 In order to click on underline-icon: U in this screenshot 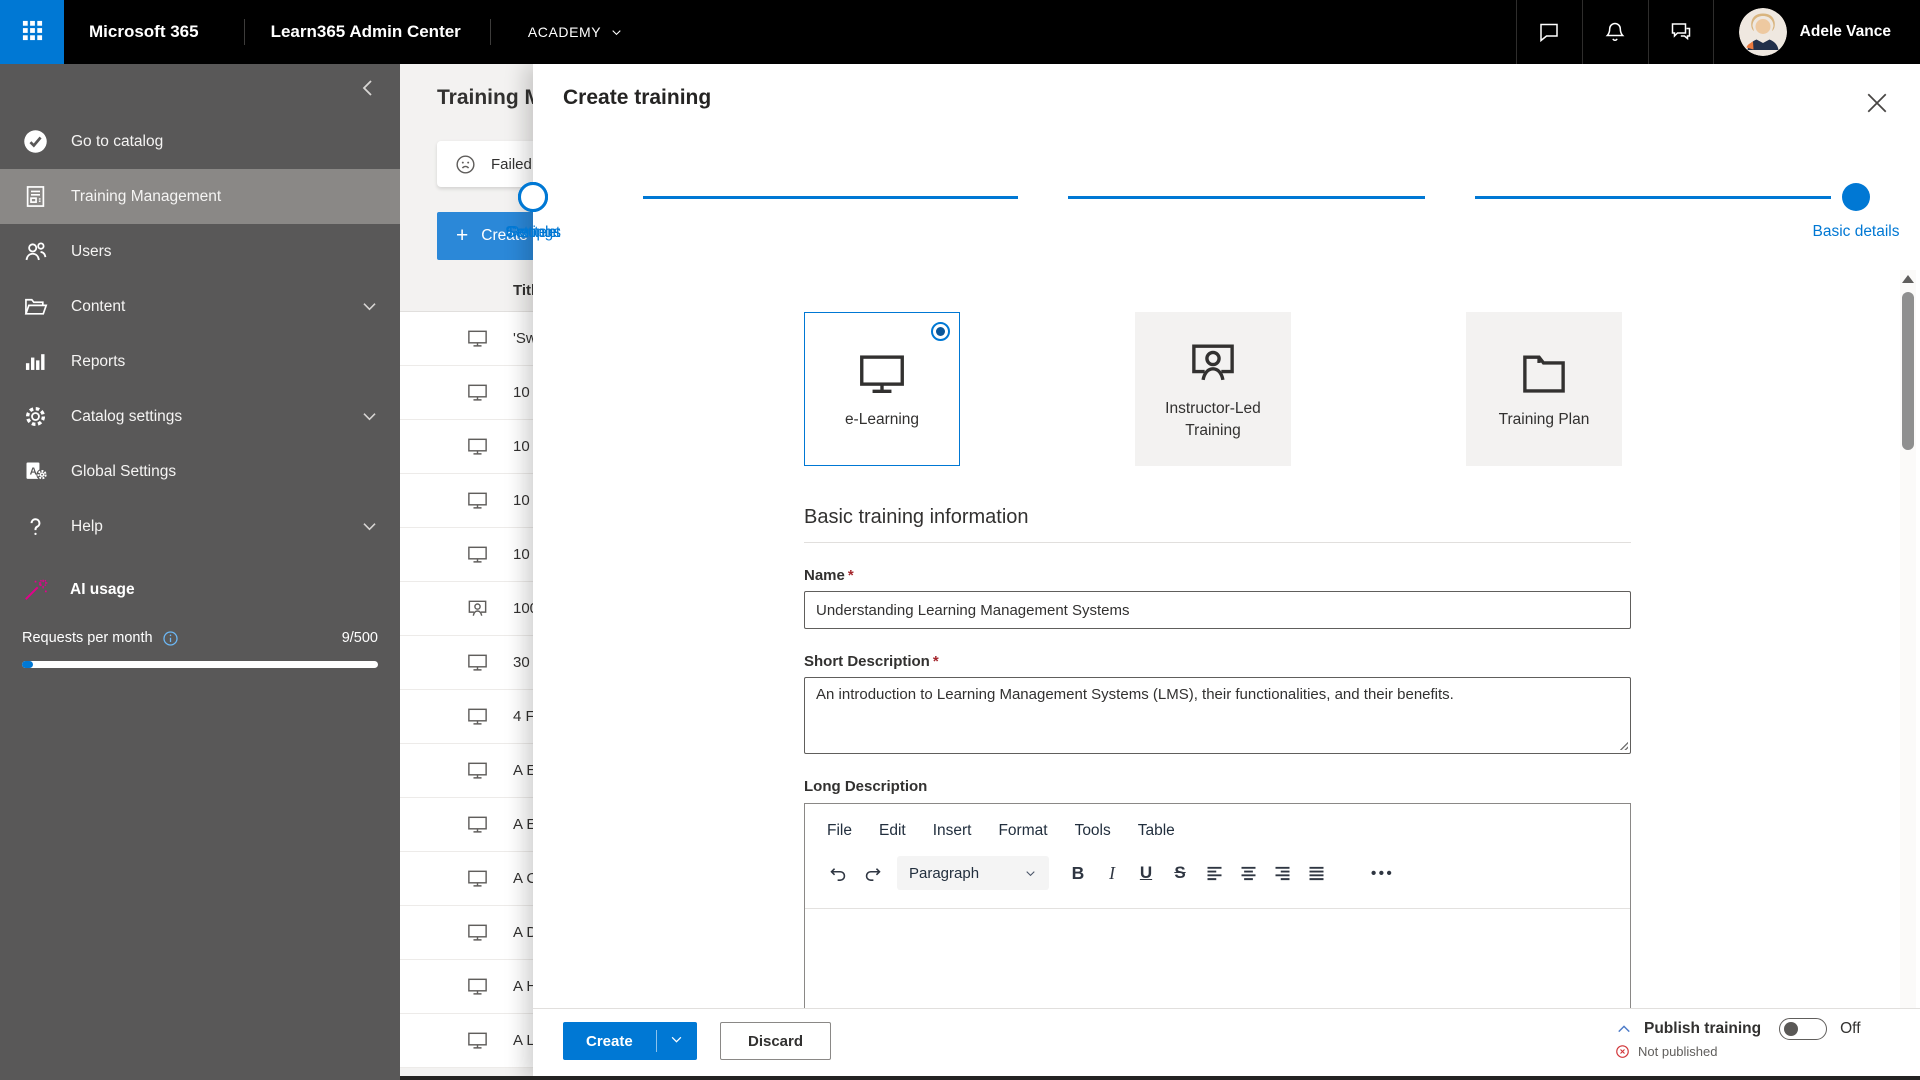, I will do `click(1146, 873)`.